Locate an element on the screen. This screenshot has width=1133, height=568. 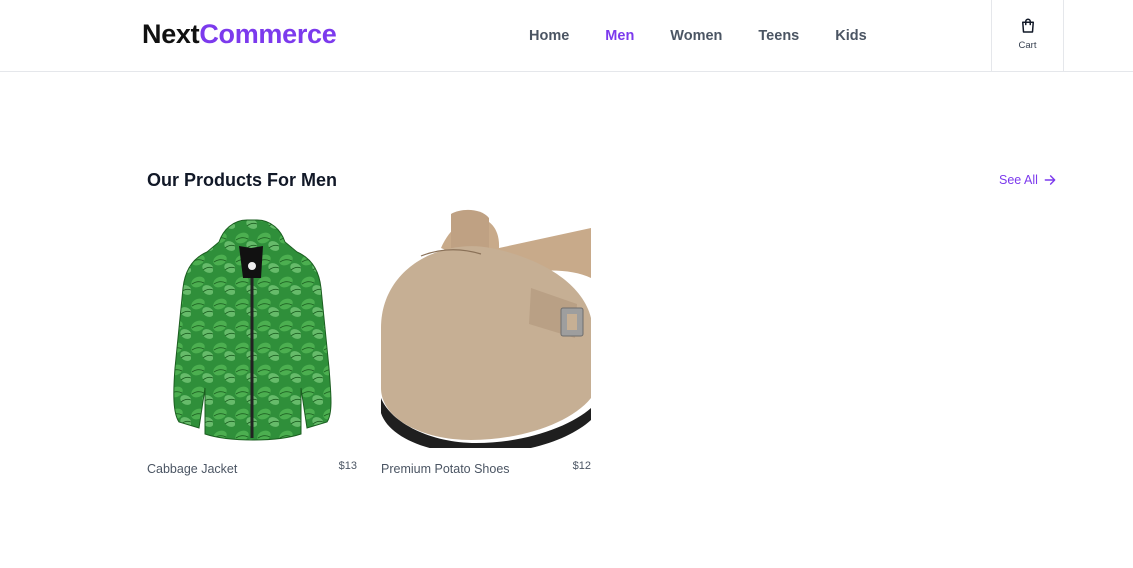
product-image-jacket is located at coordinates (252, 328).